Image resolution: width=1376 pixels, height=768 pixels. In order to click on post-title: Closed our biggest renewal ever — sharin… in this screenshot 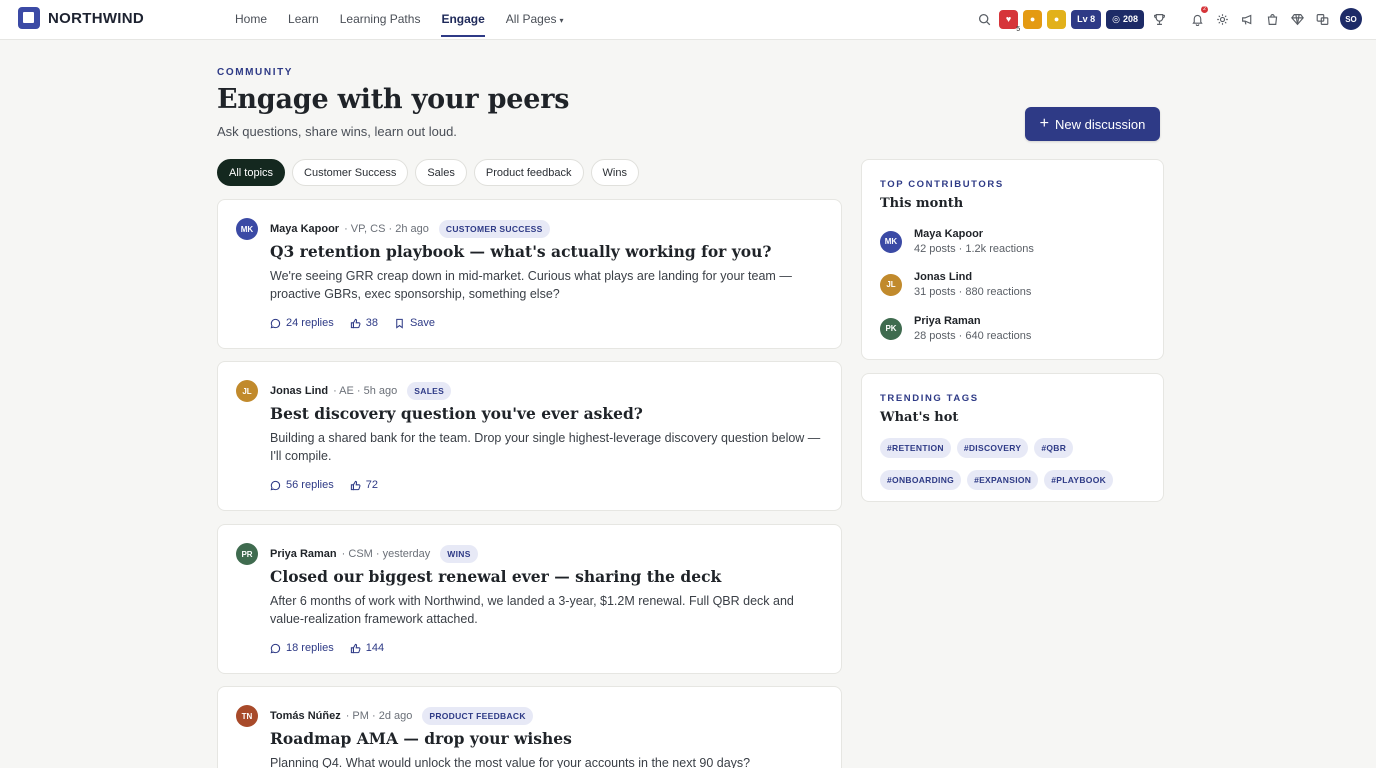, I will do `click(495, 576)`.